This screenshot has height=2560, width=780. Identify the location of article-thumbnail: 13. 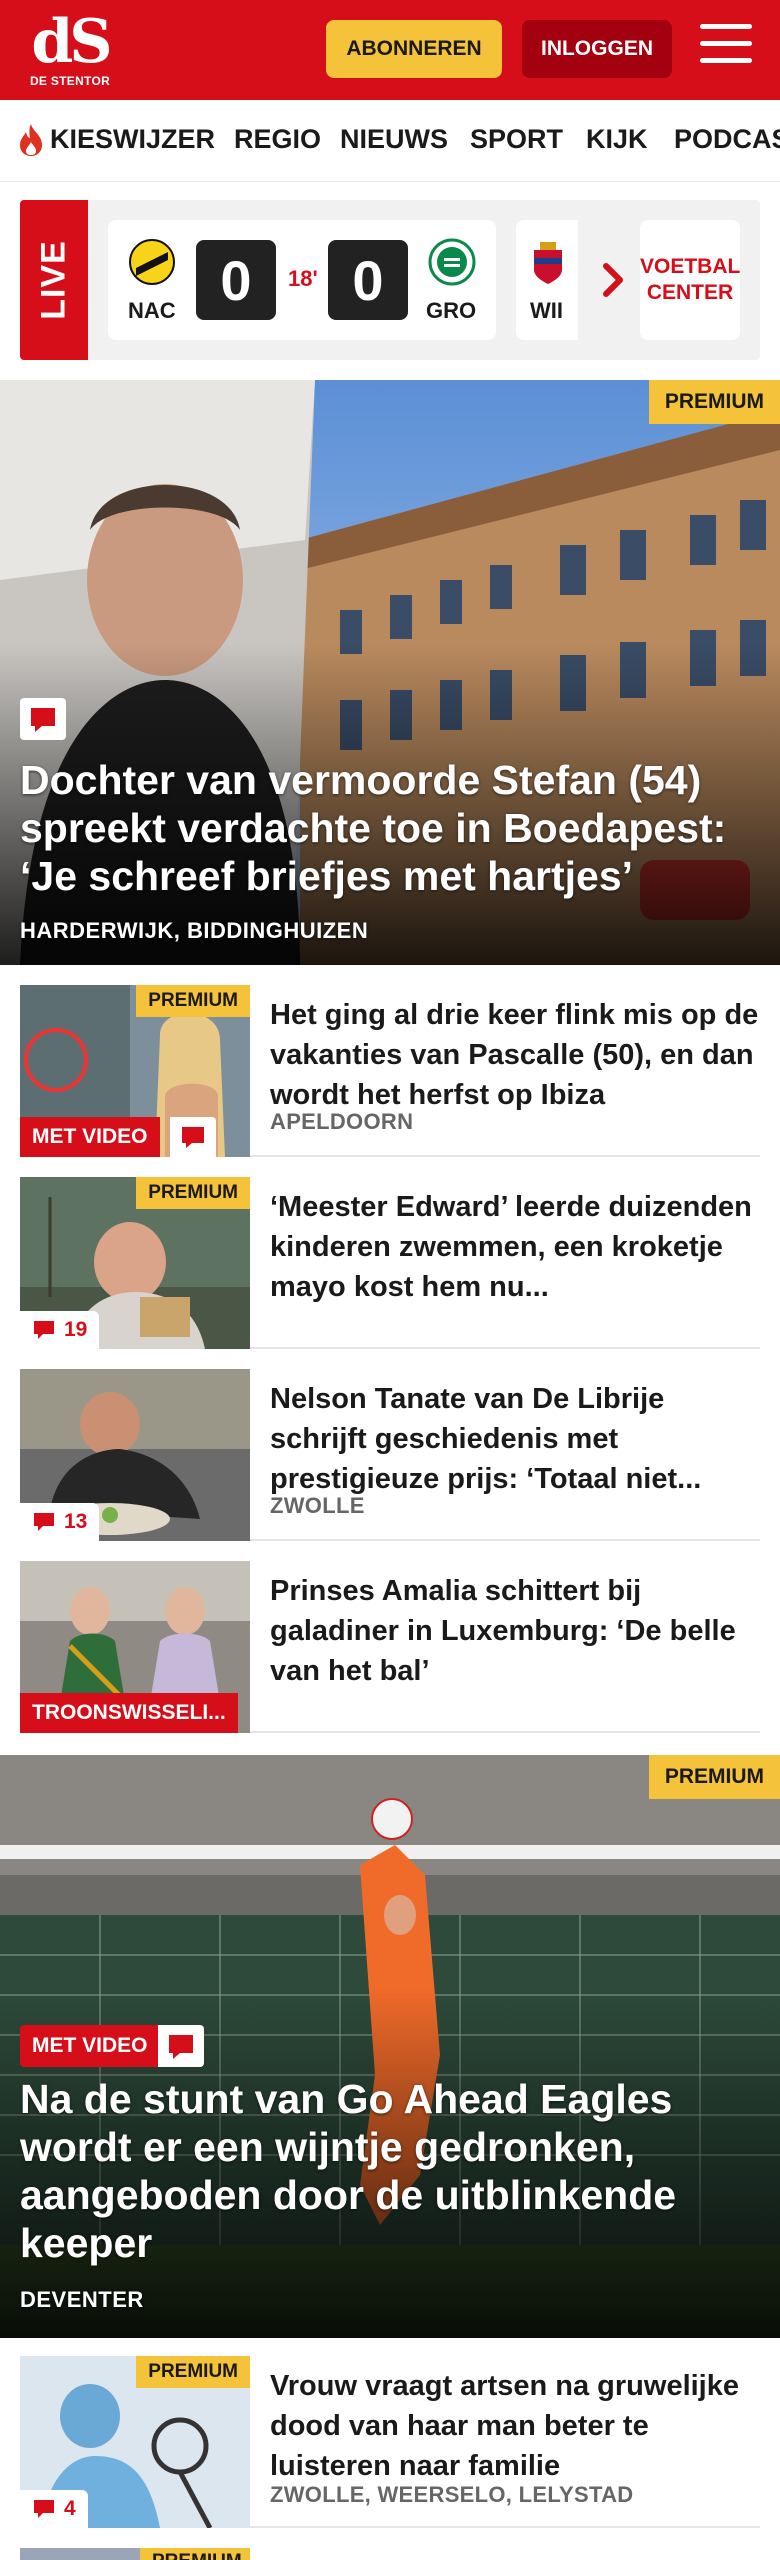
(135, 1455).